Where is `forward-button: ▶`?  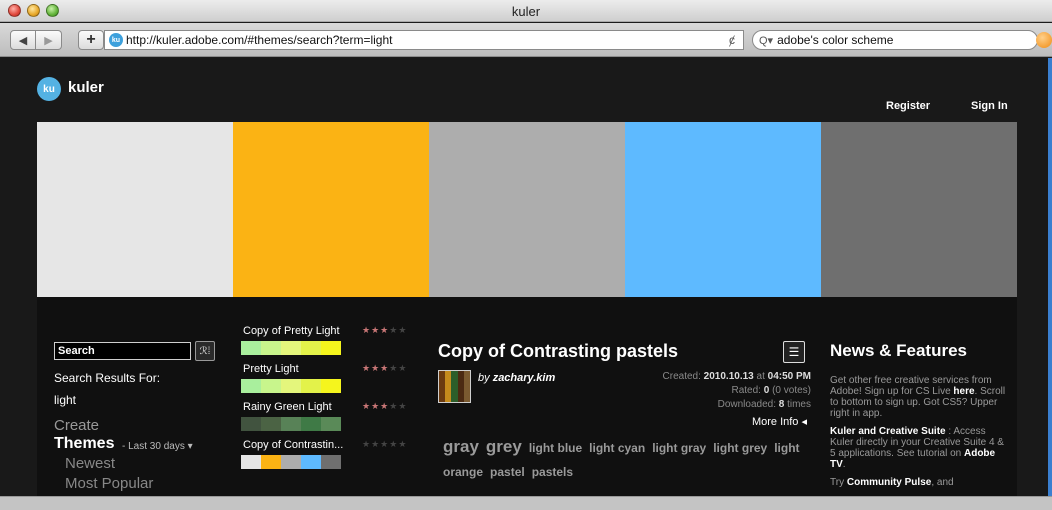
forward-button: ▶ is located at coordinates (49, 40).